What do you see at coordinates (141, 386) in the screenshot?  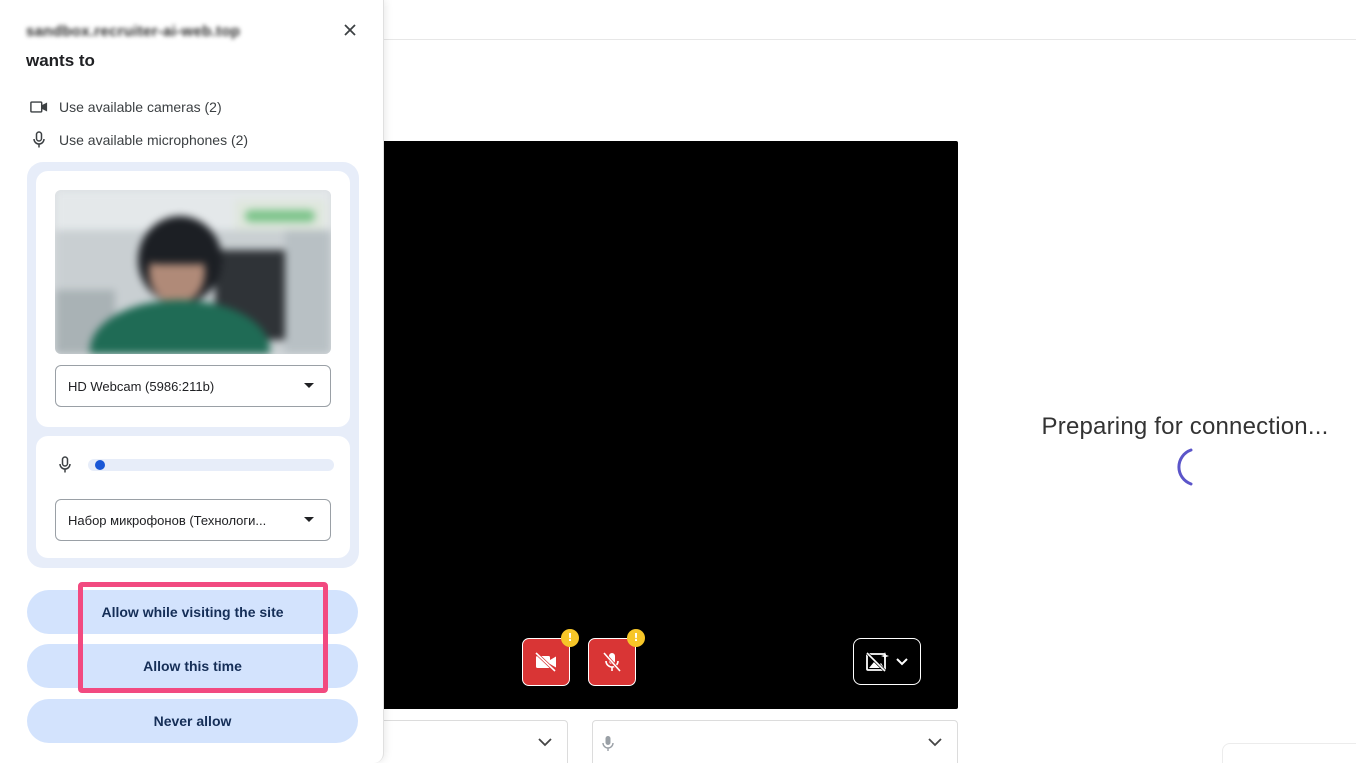 I see `camera-select-value: HD Webcam (5986:211b)` at bounding box center [141, 386].